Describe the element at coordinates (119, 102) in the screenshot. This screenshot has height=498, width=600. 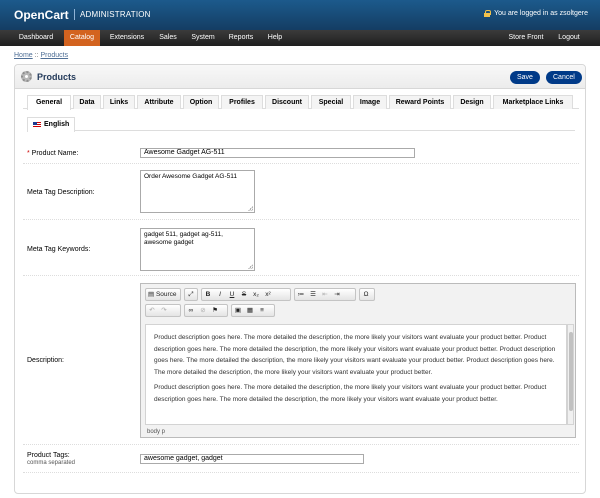
I see `tab-links: Links` at that location.